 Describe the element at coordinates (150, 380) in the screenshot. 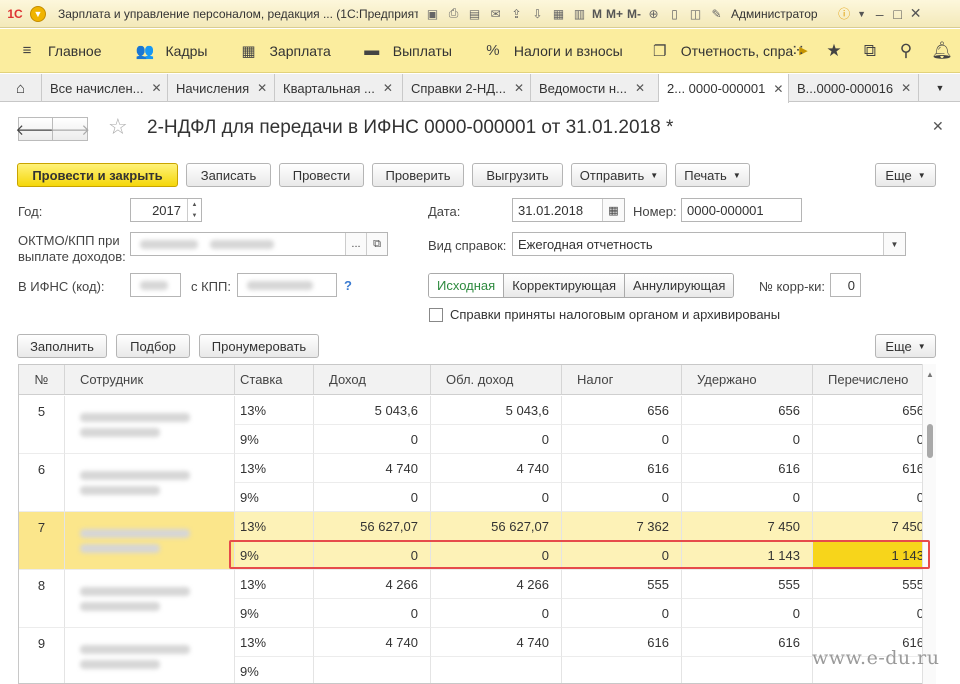

I see `column-header-employee: Сотрудник` at that location.